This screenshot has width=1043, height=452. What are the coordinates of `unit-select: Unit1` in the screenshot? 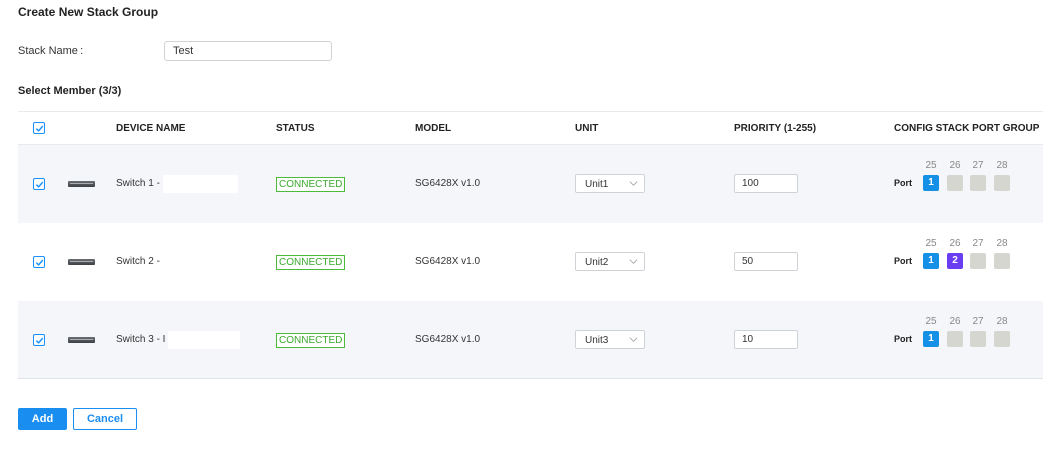 It's located at (610, 183).